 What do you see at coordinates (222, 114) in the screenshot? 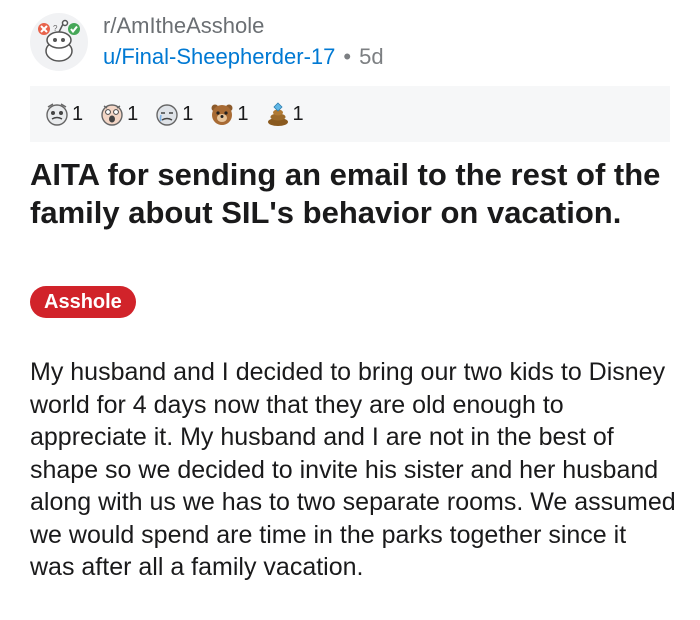
I see `bear-award-icon` at bounding box center [222, 114].